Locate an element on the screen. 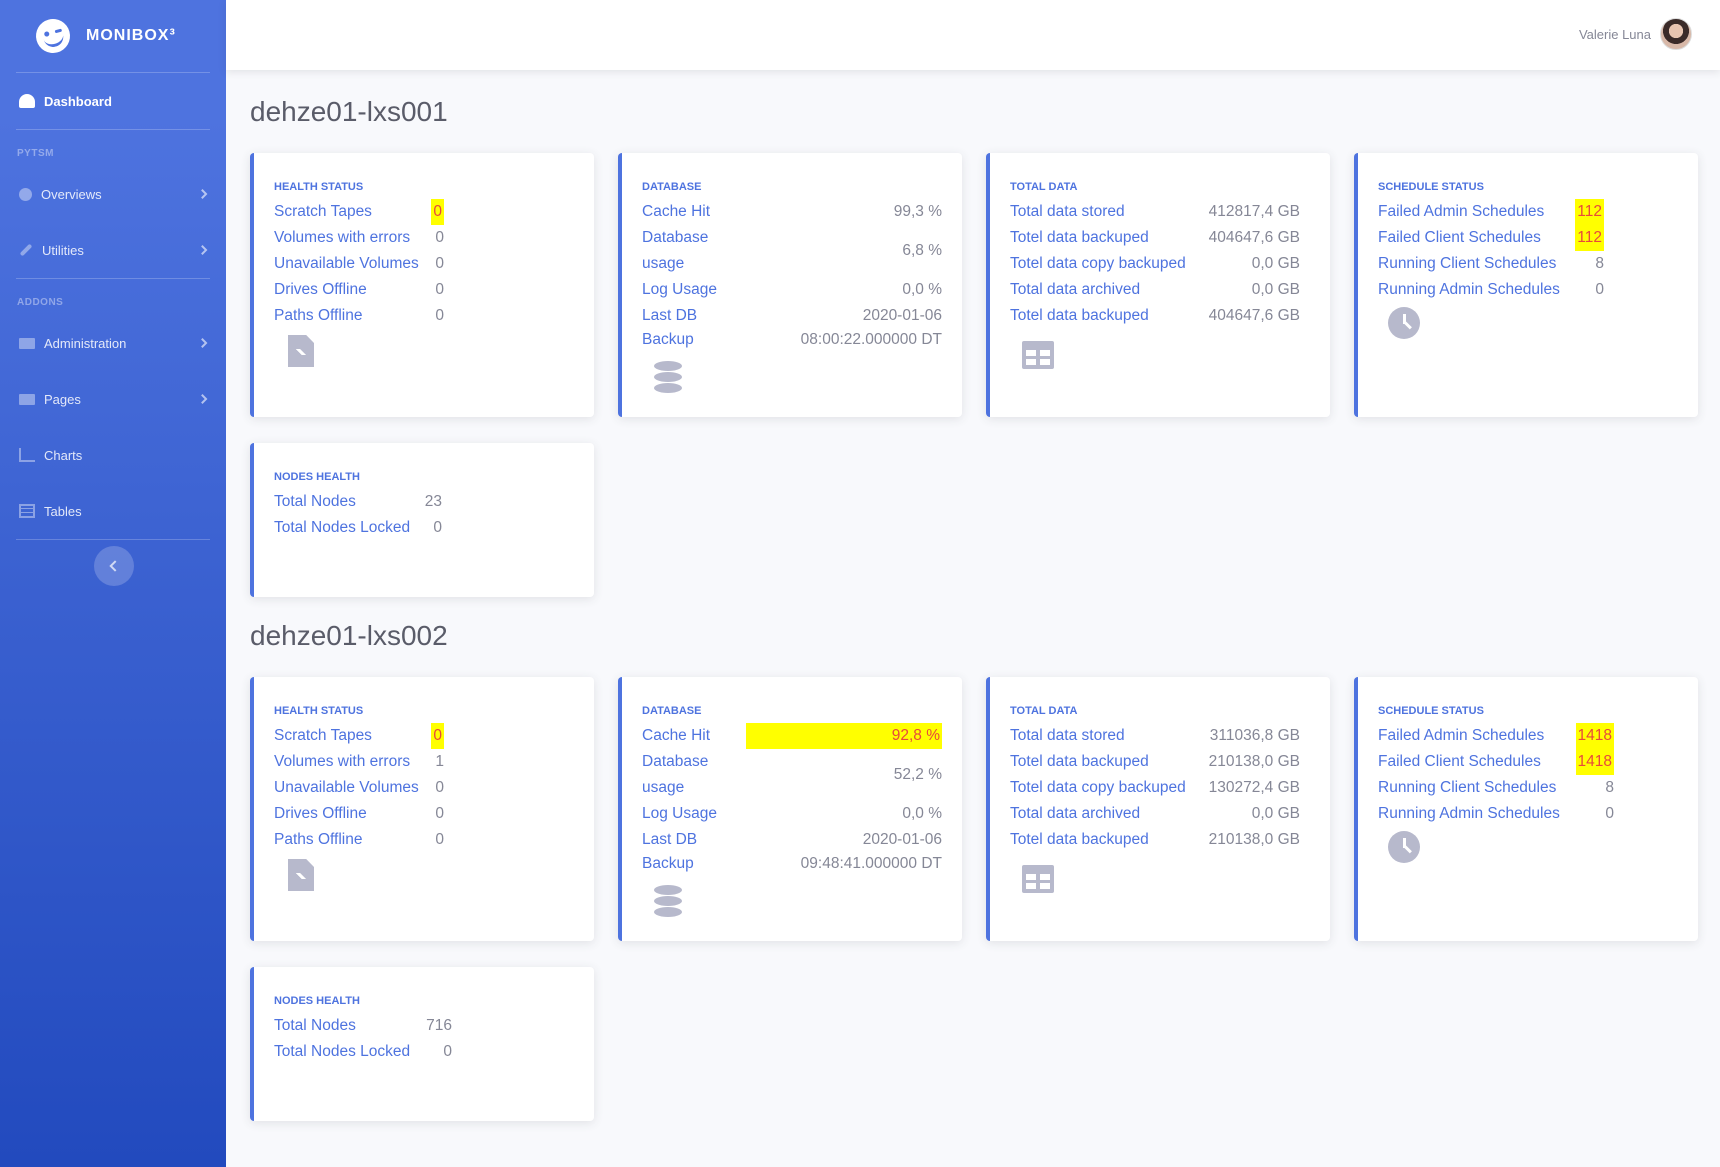 The image size is (1720, 1167). stat-value: 0,0 % is located at coordinates (922, 289).